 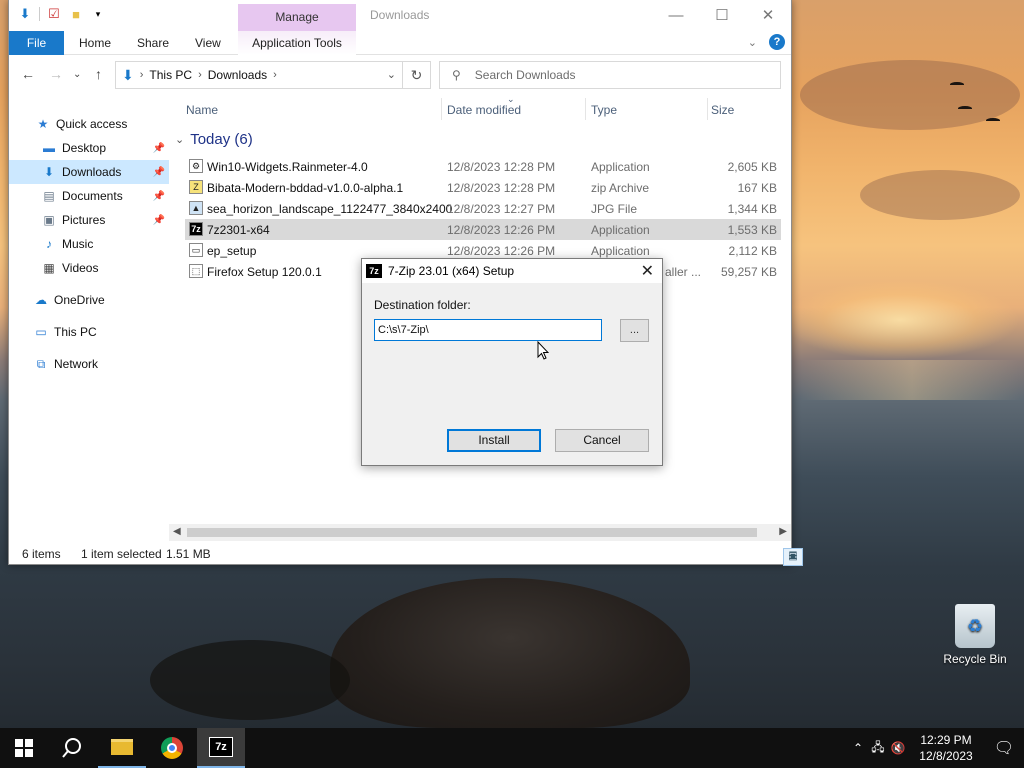 What do you see at coordinates (89, 172) in the screenshot?
I see `sidebar-item-downloads: ⬇ Downloads 📌` at bounding box center [89, 172].